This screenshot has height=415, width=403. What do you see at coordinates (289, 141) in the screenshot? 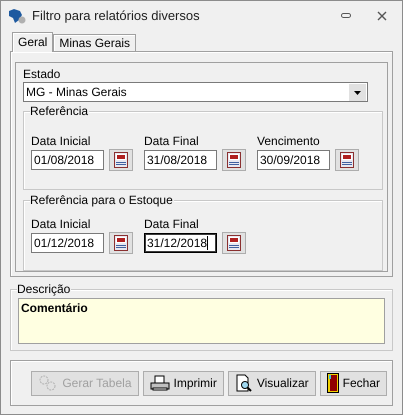
I see `field-label: Vencimento` at bounding box center [289, 141].